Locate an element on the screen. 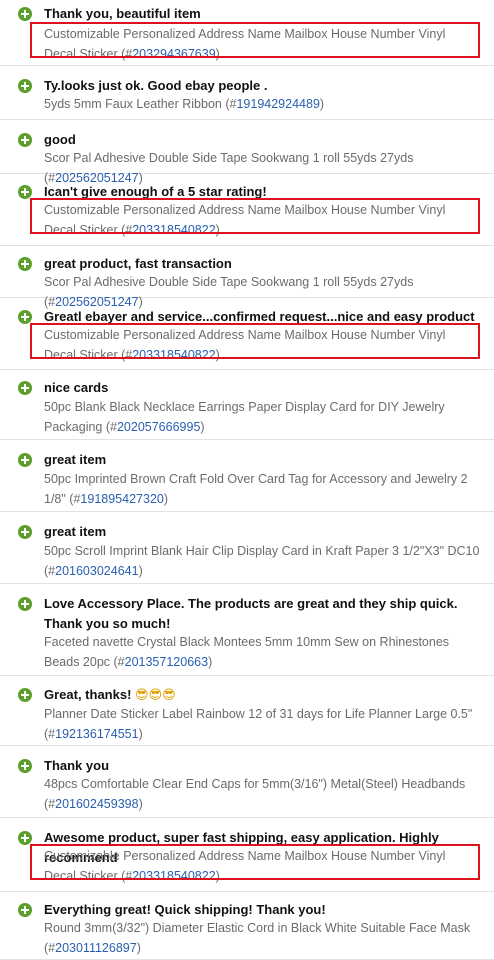 The image size is (494, 960). feedback-comment: Thank you is located at coordinates (265, 766).